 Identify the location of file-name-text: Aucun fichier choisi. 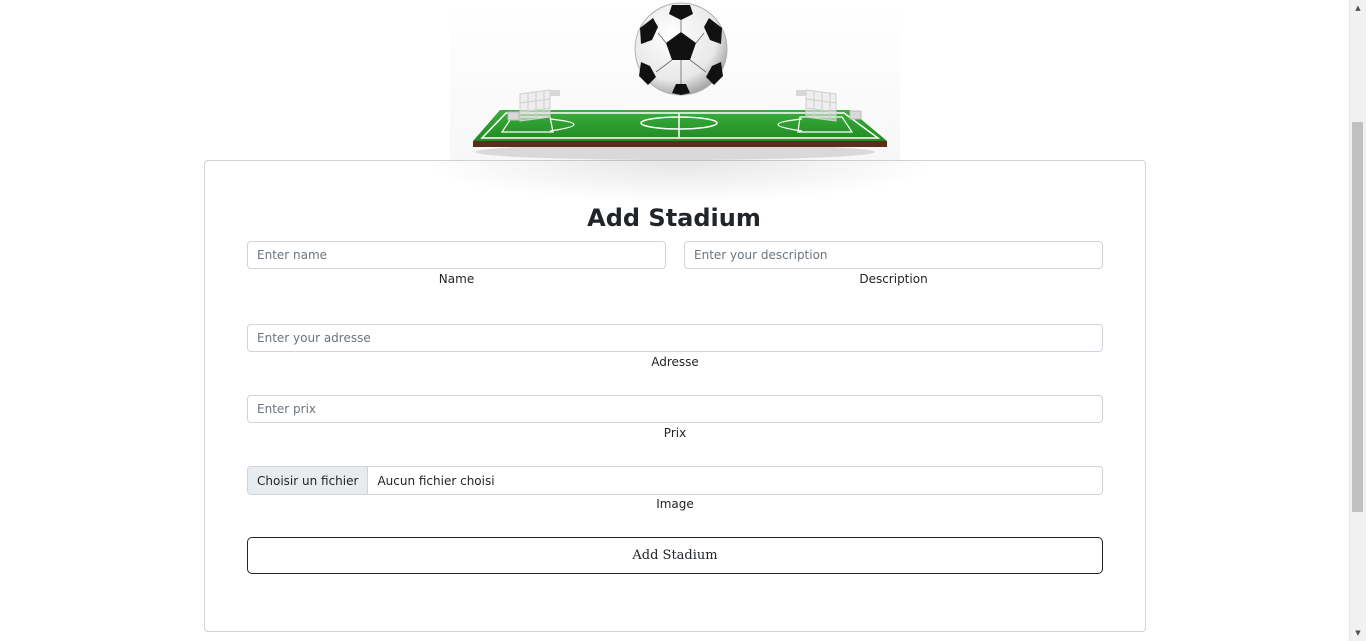
(436, 480).